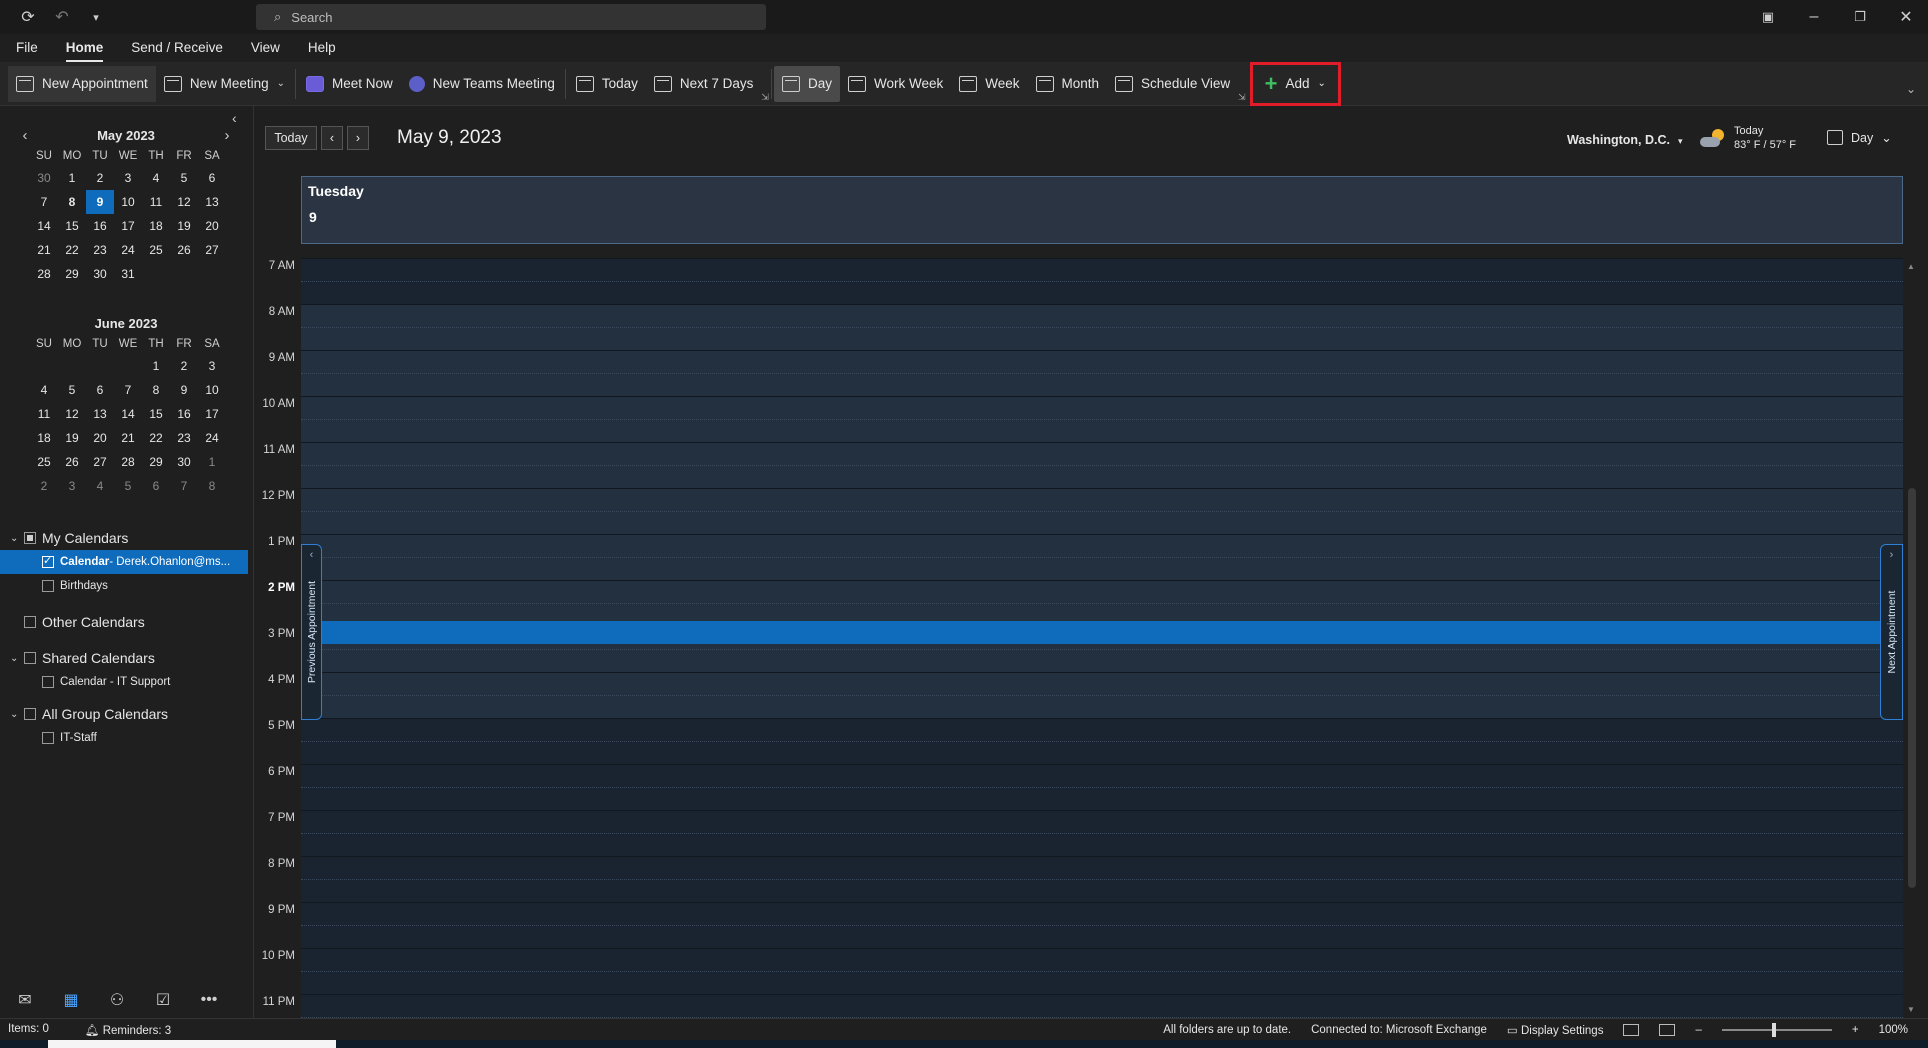 Image resolution: width=1928 pixels, height=1048 pixels. What do you see at coordinates (25, 135) in the screenshot?
I see `previous-month-icon: ‹` at bounding box center [25, 135].